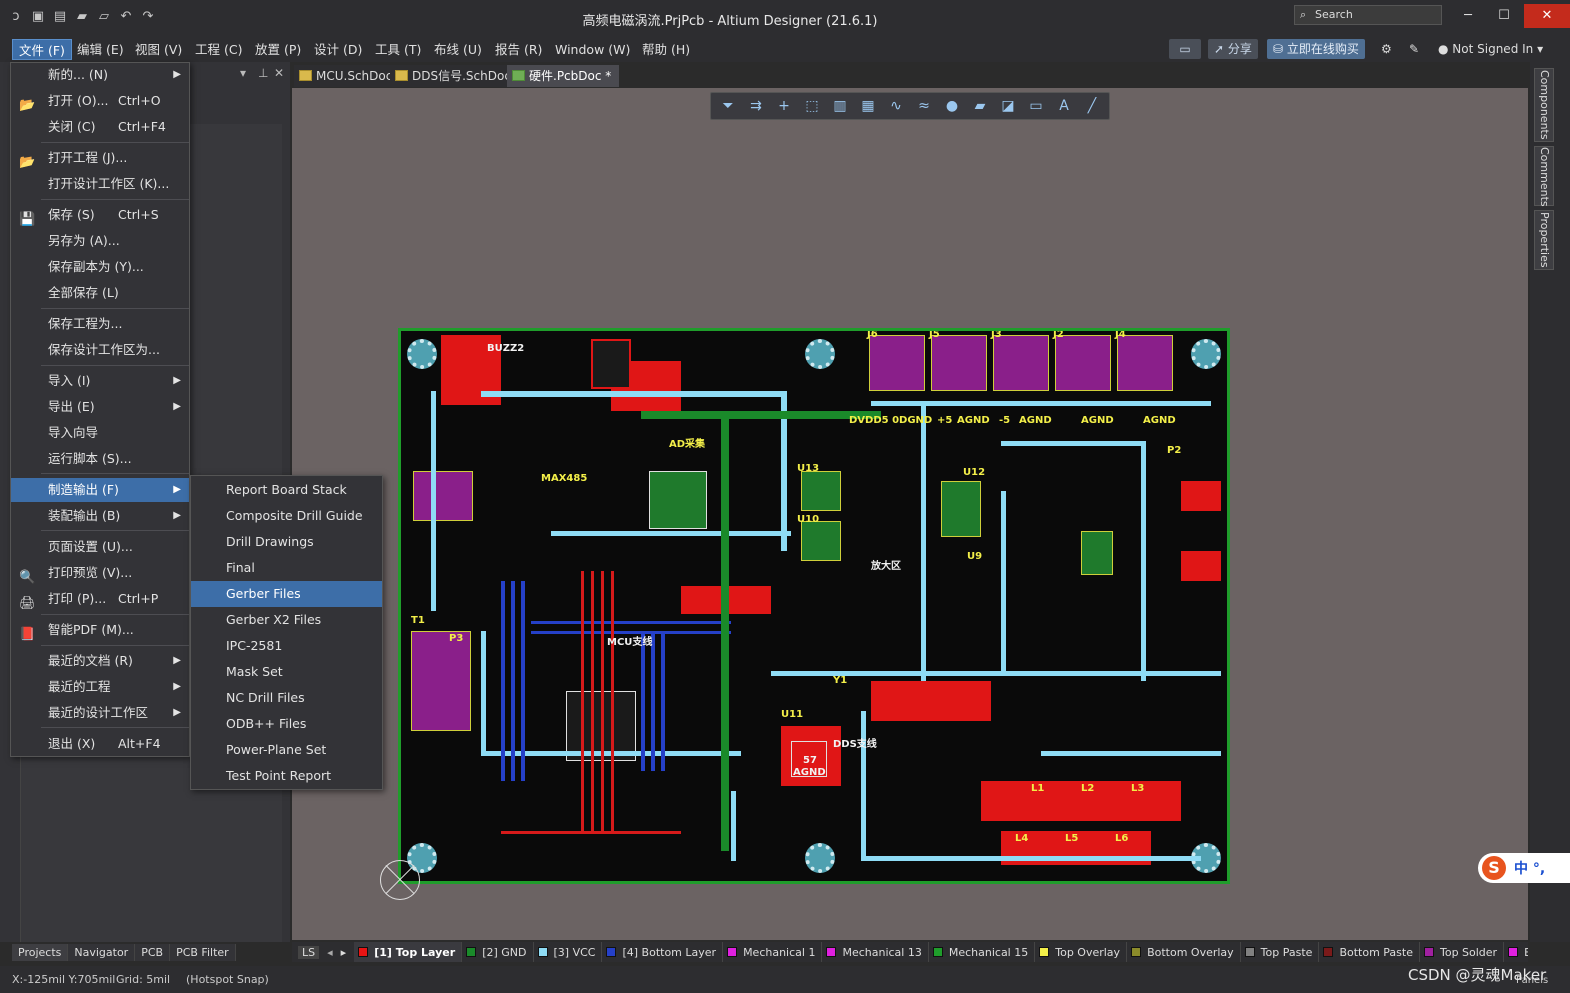 This screenshot has width=1570, height=993. What do you see at coordinates (1504, 16) in the screenshot?
I see `maximize-button: ☐` at bounding box center [1504, 16].